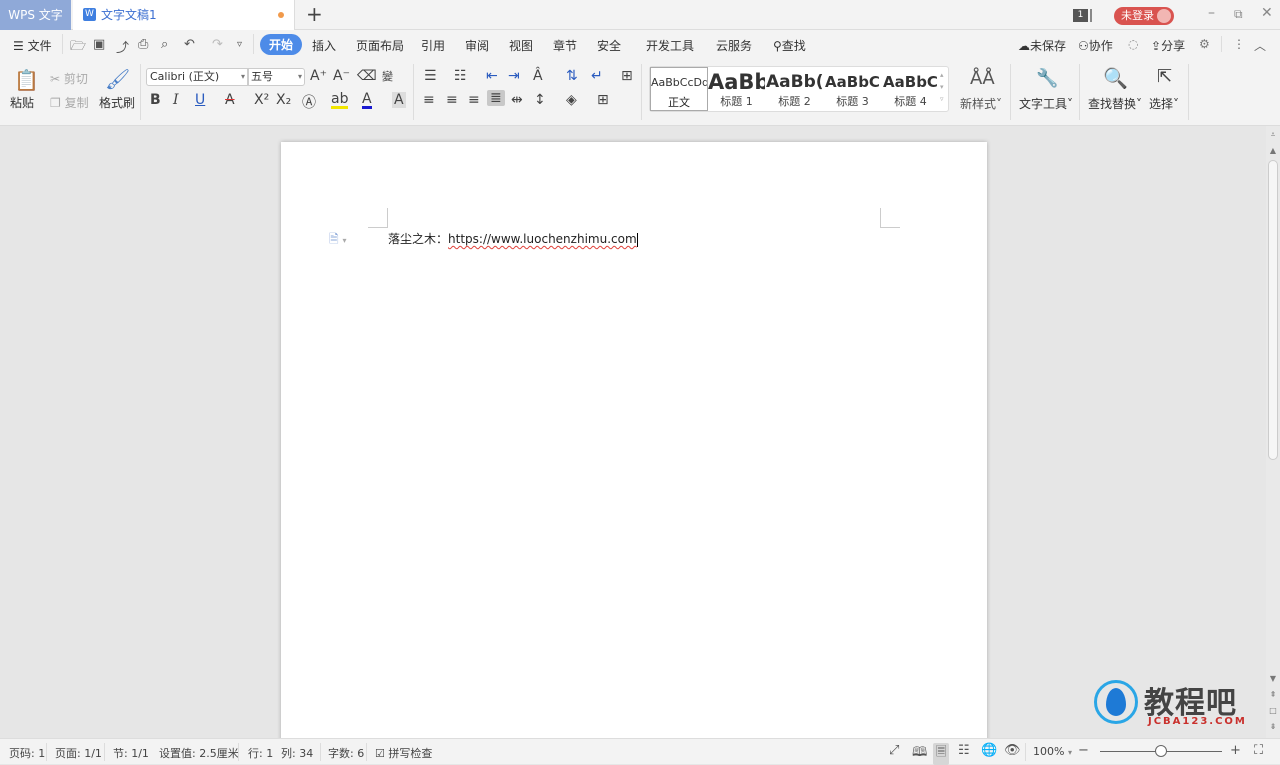  I want to click on section-status: 节: 1/1, so click(131, 753).